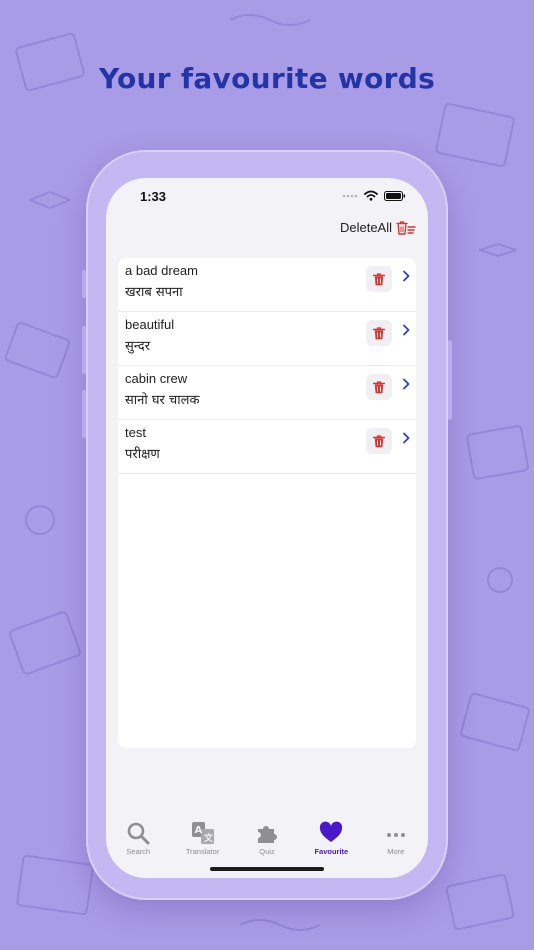  What do you see at coordinates (267, 447) in the screenshot?
I see `favourite-row: test परीक्षण` at bounding box center [267, 447].